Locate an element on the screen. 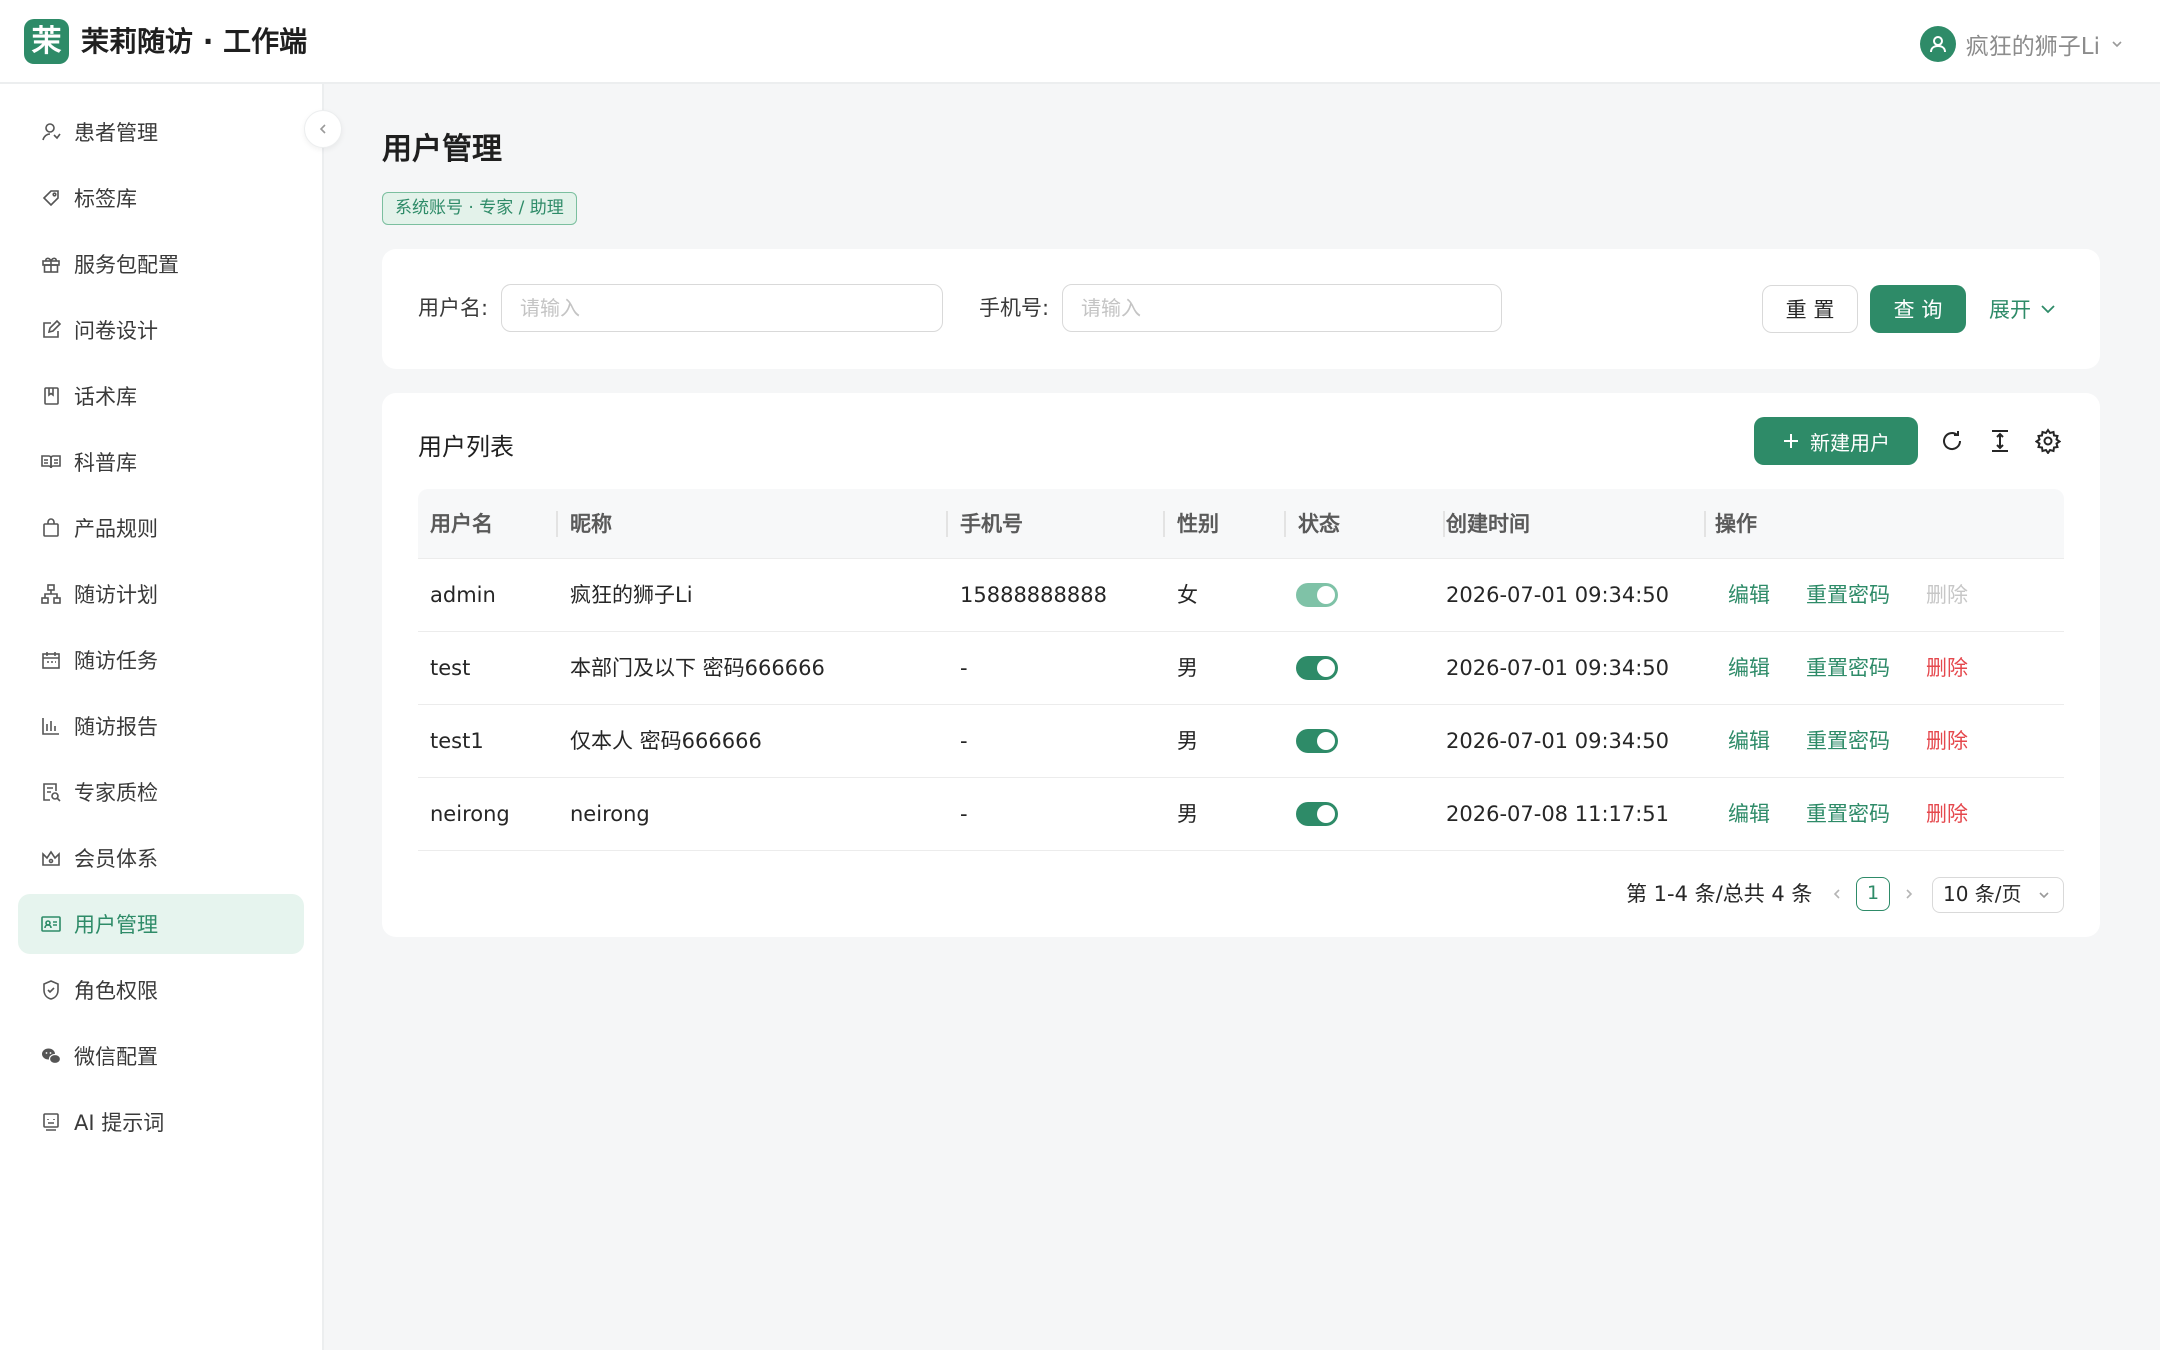  chevron-left-icon is located at coordinates (322, 129).